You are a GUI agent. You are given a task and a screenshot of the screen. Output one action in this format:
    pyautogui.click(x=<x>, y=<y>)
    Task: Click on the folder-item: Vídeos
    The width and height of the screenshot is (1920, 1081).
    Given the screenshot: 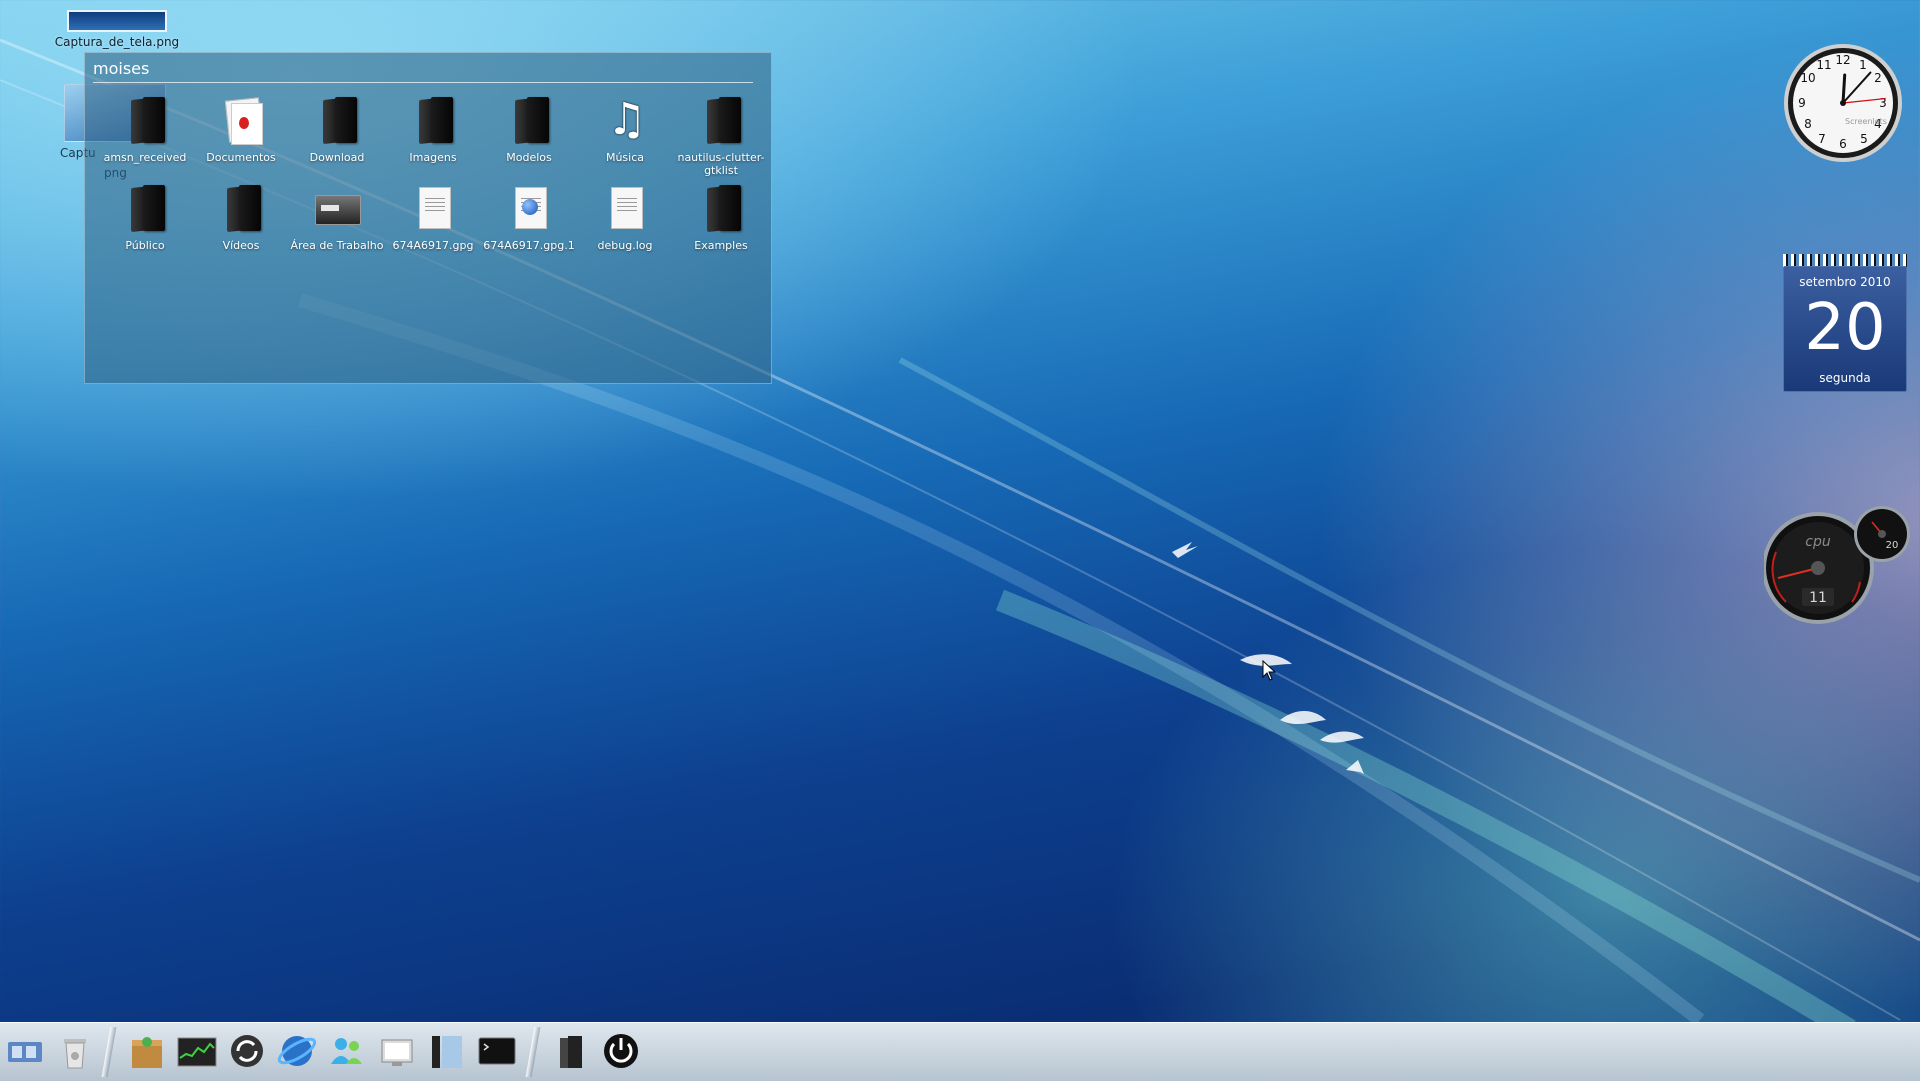 What is the action you would take?
    pyautogui.click(x=241, y=217)
    